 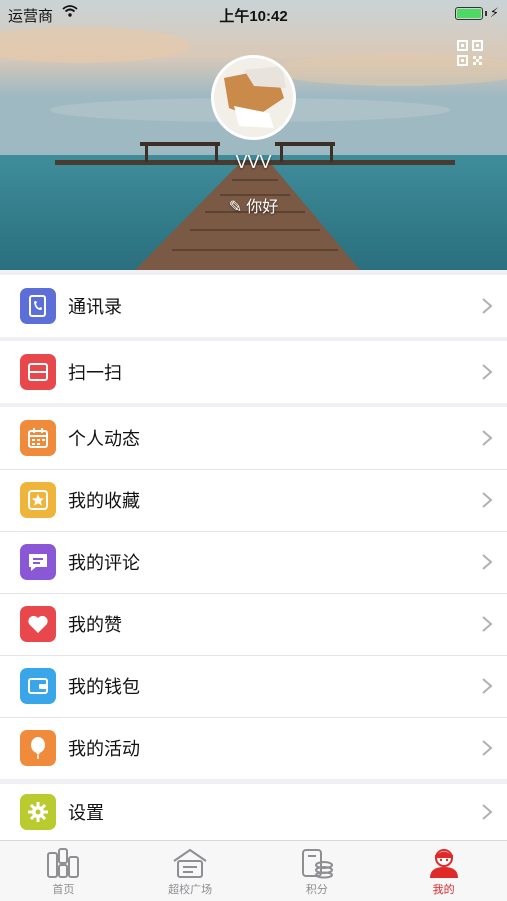 I want to click on menu-item-events: 我的活动, so click(x=253, y=748).